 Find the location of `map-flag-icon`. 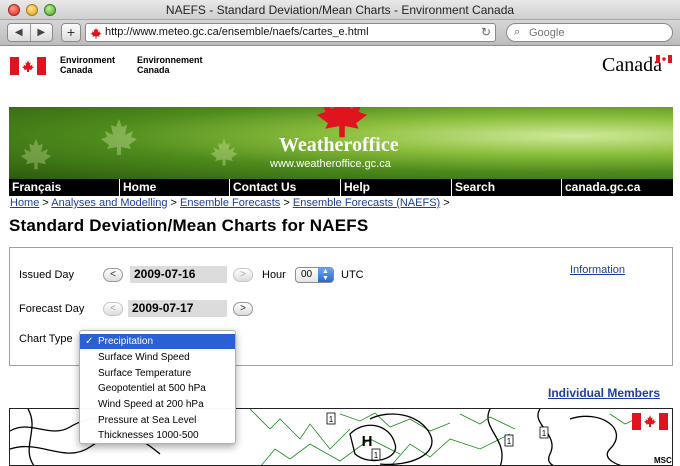

map-flag-icon is located at coordinates (650, 421).